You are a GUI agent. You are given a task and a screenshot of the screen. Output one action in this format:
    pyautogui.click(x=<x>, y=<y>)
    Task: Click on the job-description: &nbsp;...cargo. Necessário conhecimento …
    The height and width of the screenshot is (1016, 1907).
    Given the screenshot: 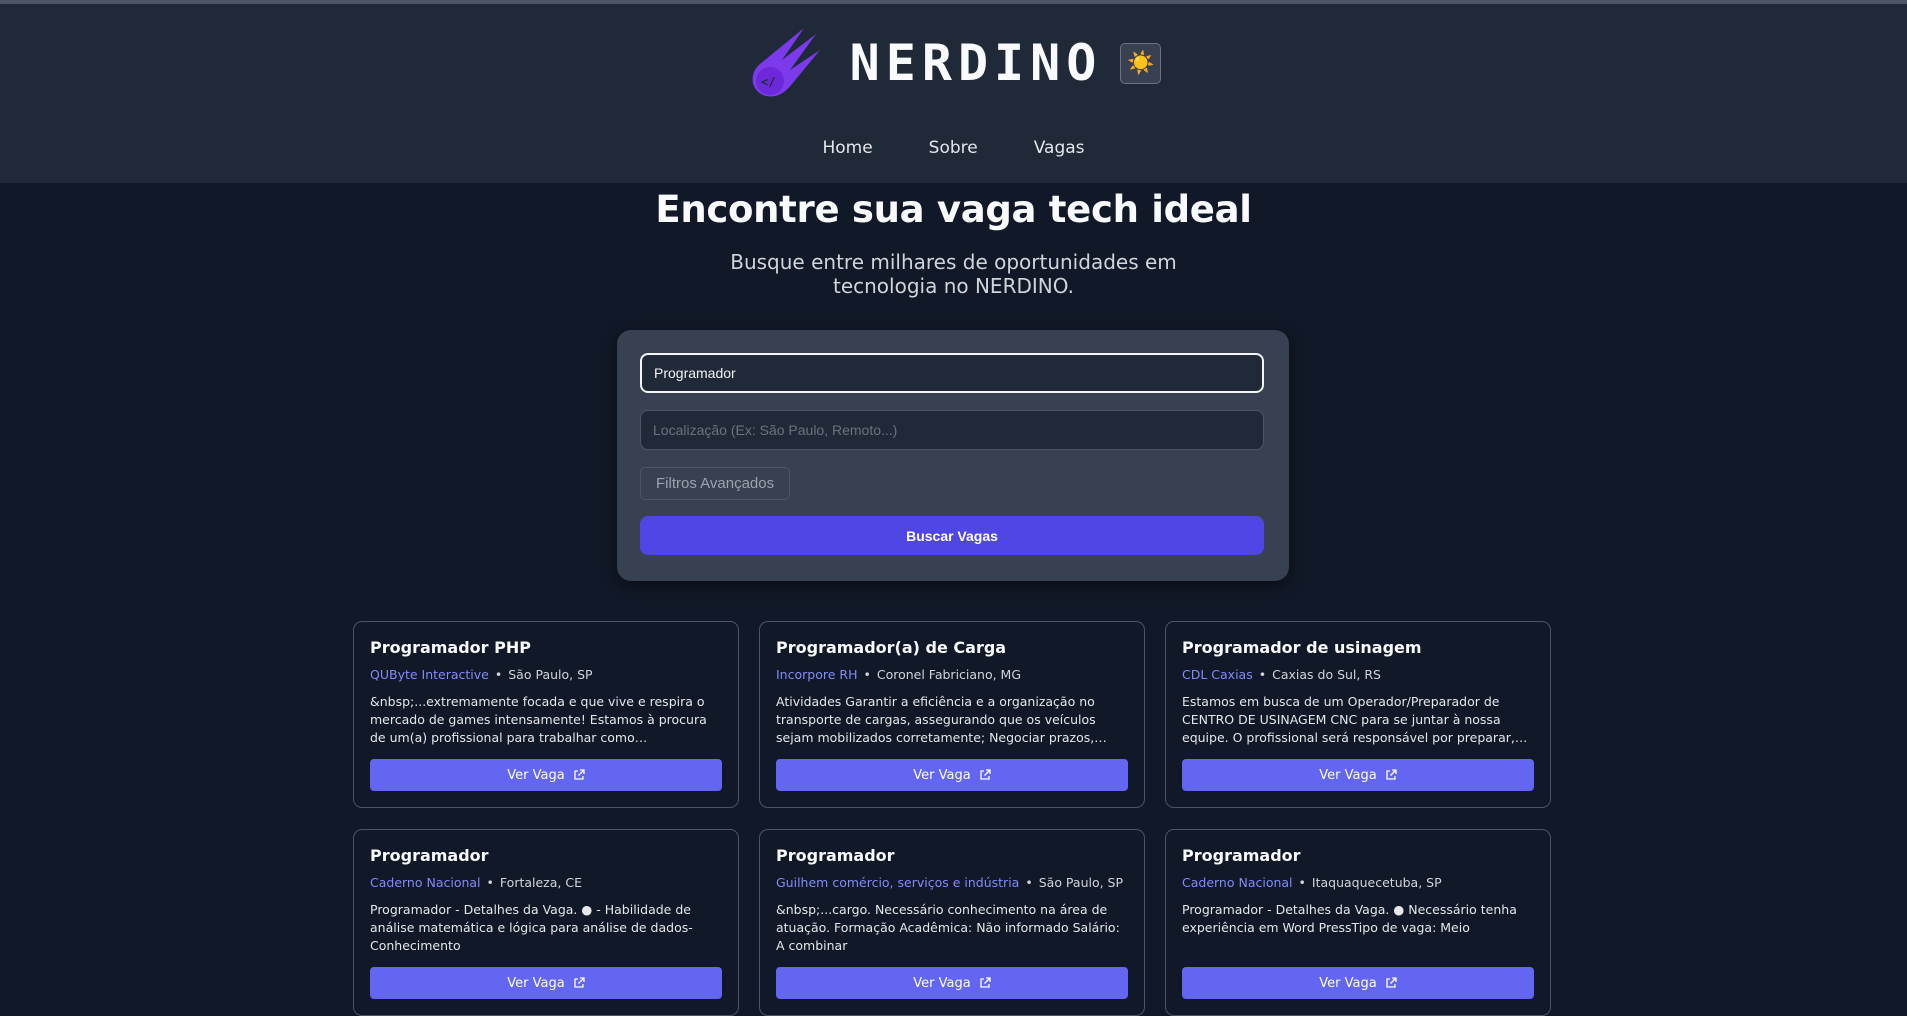 What is the action you would take?
    pyautogui.click(x=948, y=927)
    